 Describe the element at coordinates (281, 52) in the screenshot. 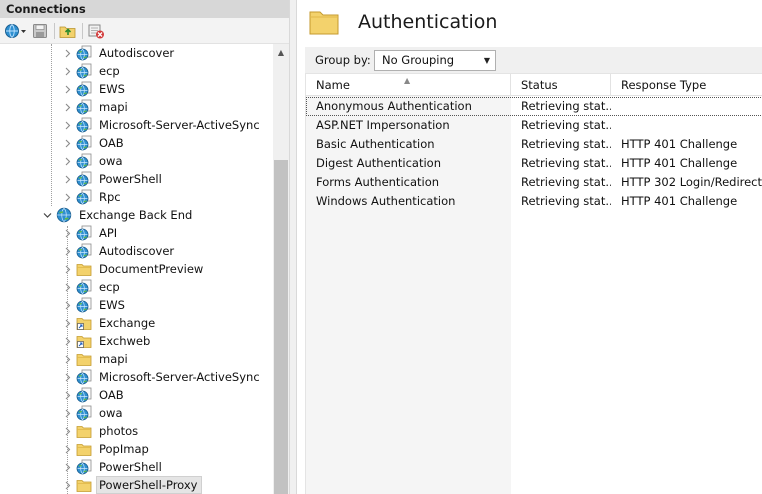

I see `scroll-up-icon: ▲` at that location.